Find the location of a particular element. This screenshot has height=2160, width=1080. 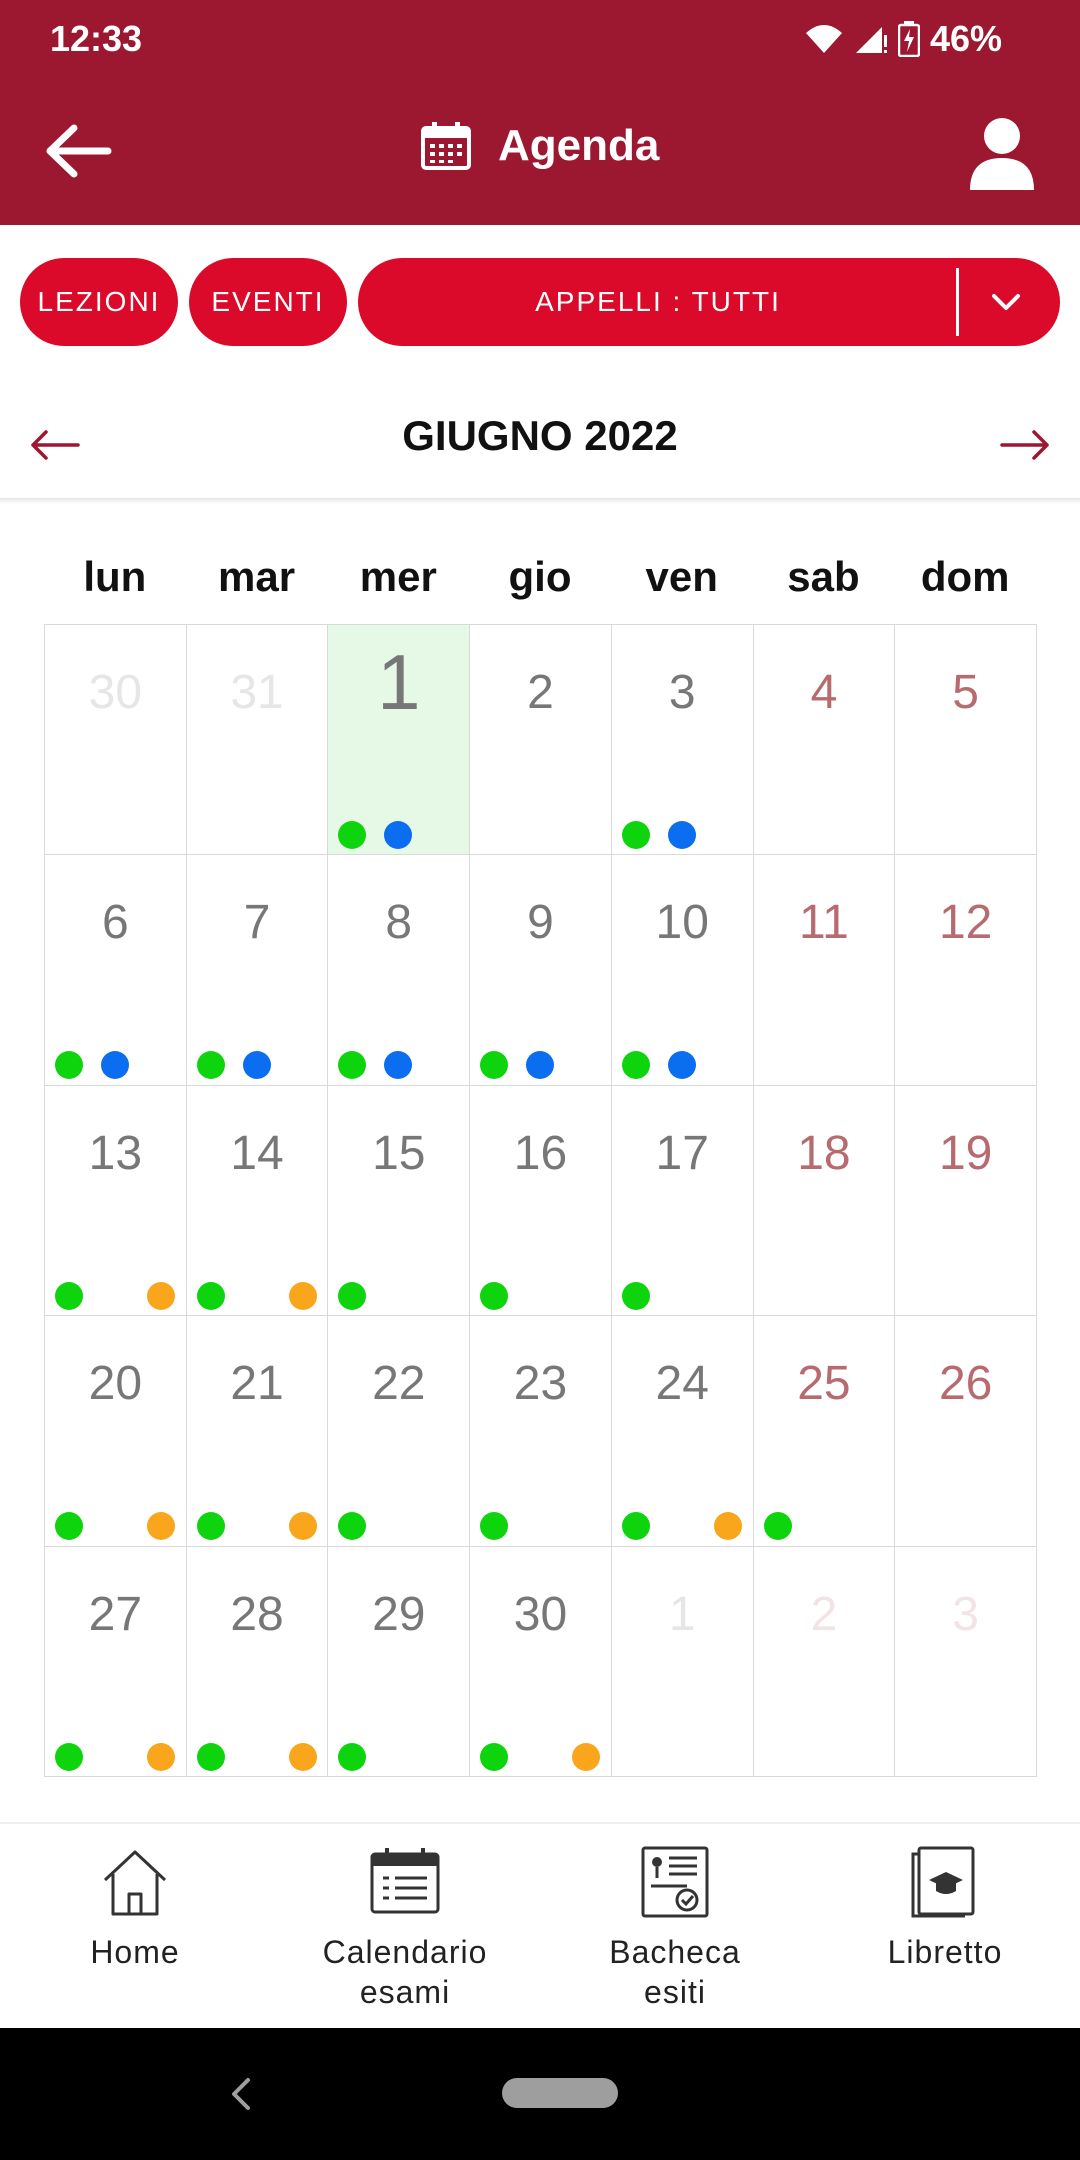

next-month-arrow-icon is located at coordinates (1025, 445).